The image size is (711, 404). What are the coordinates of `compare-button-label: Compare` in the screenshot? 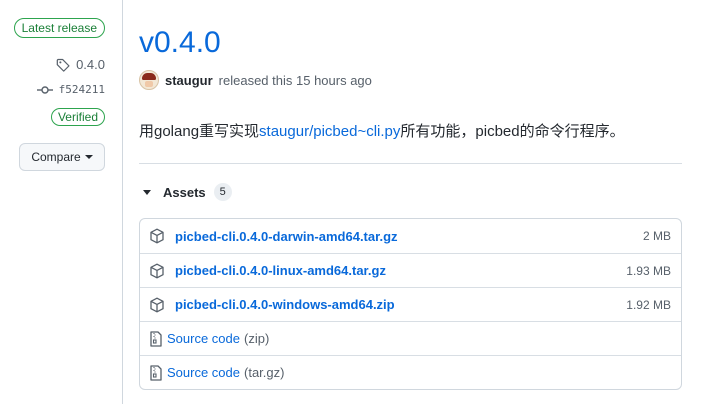 It's located at (56, 157).